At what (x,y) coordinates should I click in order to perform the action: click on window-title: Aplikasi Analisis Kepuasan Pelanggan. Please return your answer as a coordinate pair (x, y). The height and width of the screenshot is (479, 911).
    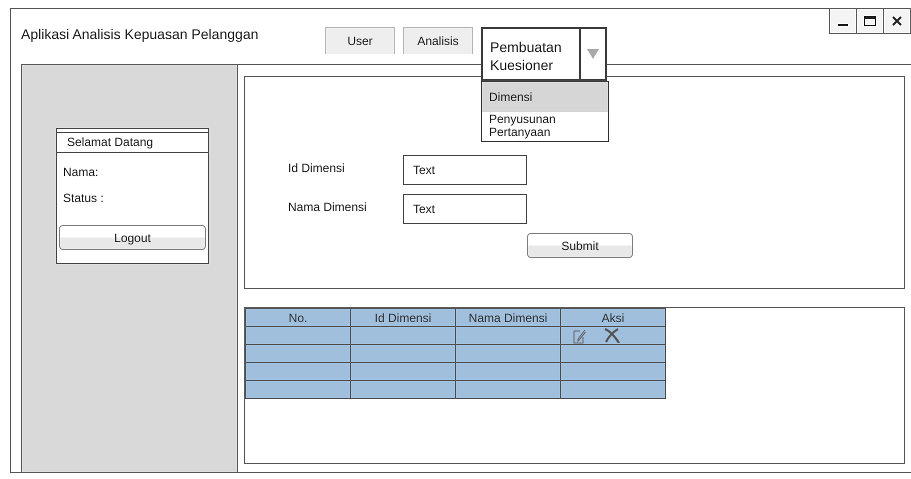
    Looking at the image, I should click on (139, 34).